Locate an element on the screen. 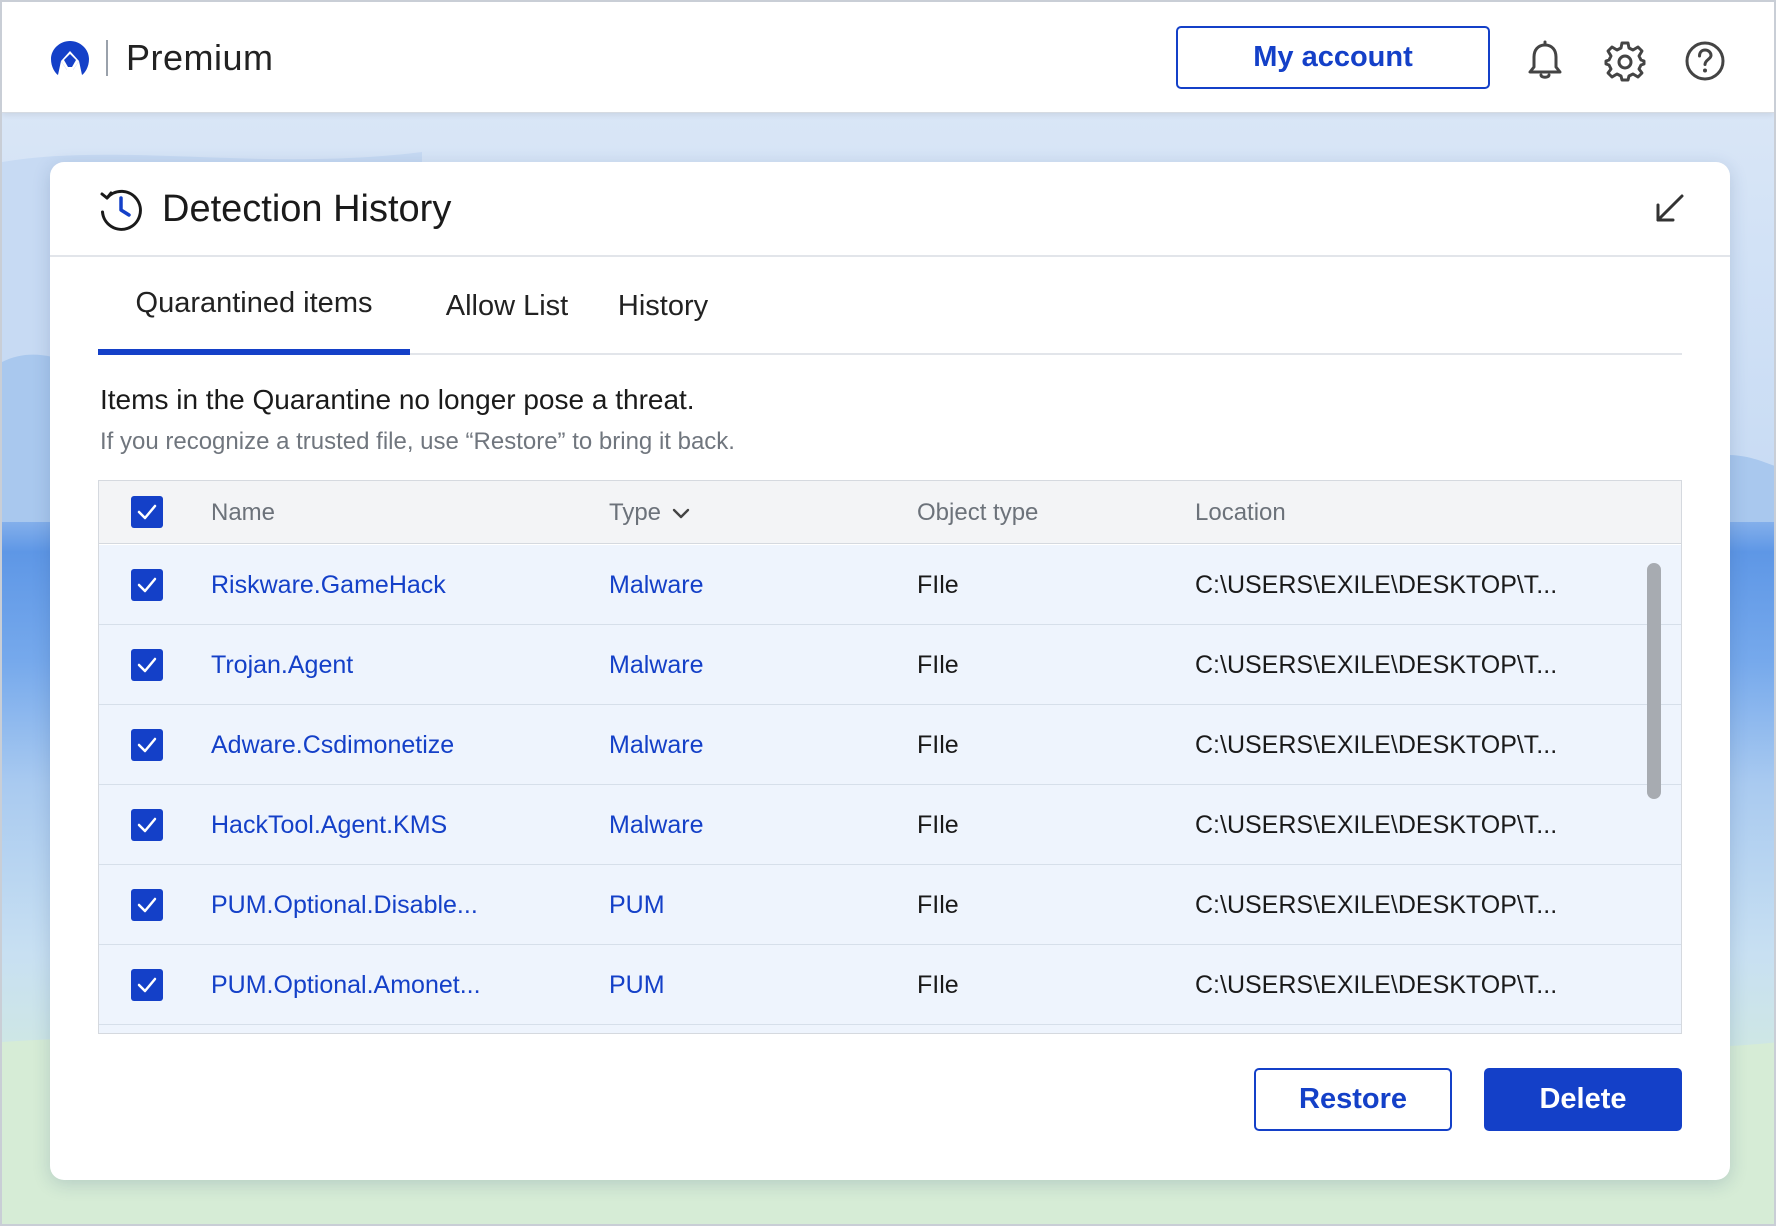 This screenshot has width=1776, height=1226. column-header-name: Name is located at coordinates (243, 512).